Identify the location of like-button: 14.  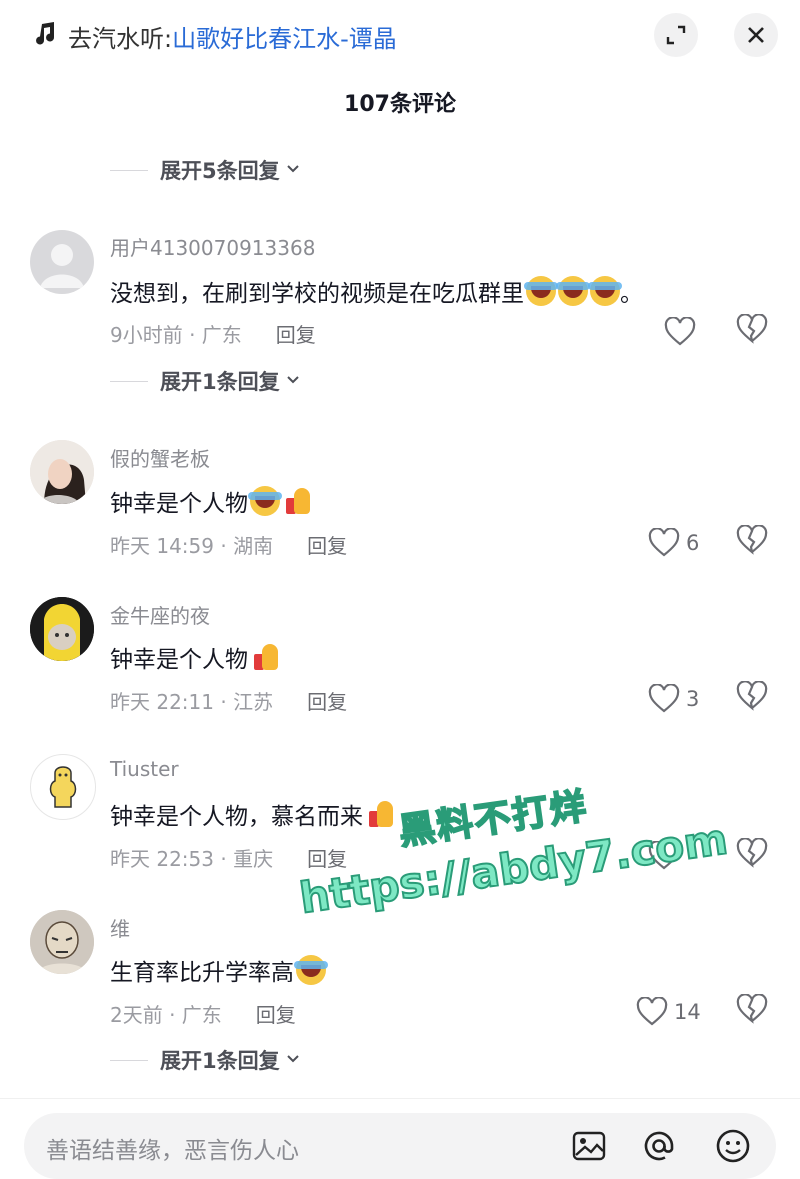
(668, 1012).